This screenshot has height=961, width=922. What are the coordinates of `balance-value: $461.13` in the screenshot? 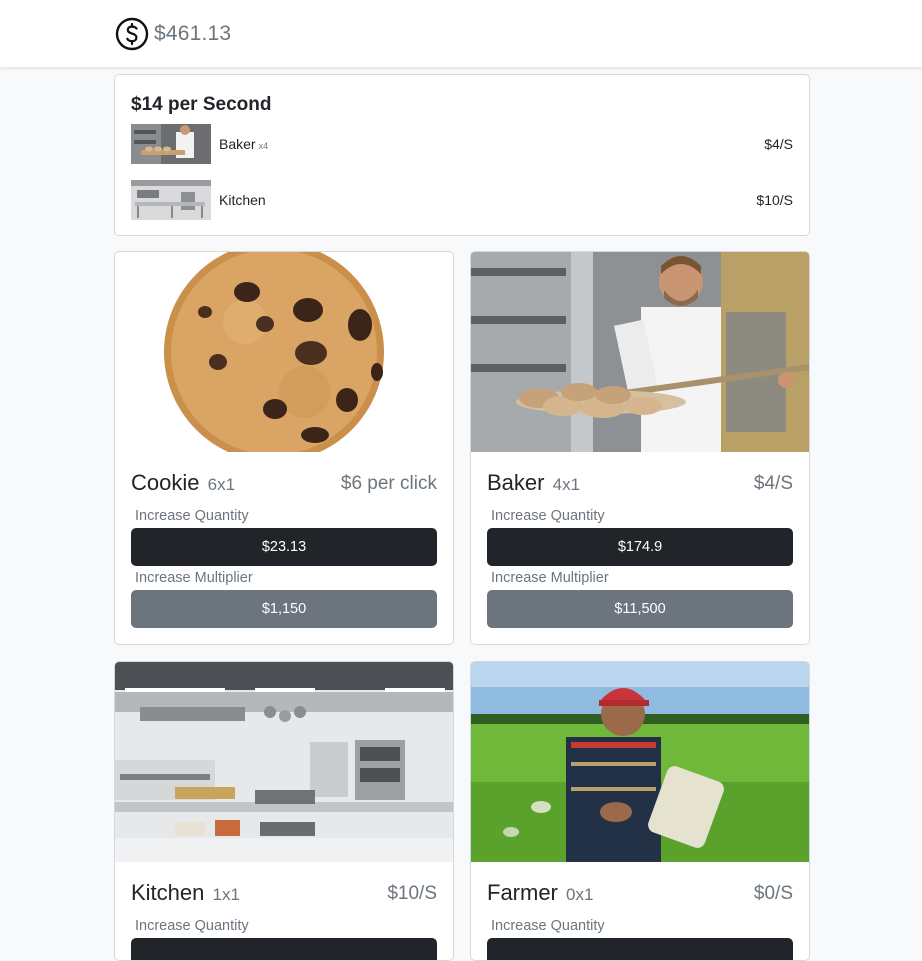 It's located at (193, 33).